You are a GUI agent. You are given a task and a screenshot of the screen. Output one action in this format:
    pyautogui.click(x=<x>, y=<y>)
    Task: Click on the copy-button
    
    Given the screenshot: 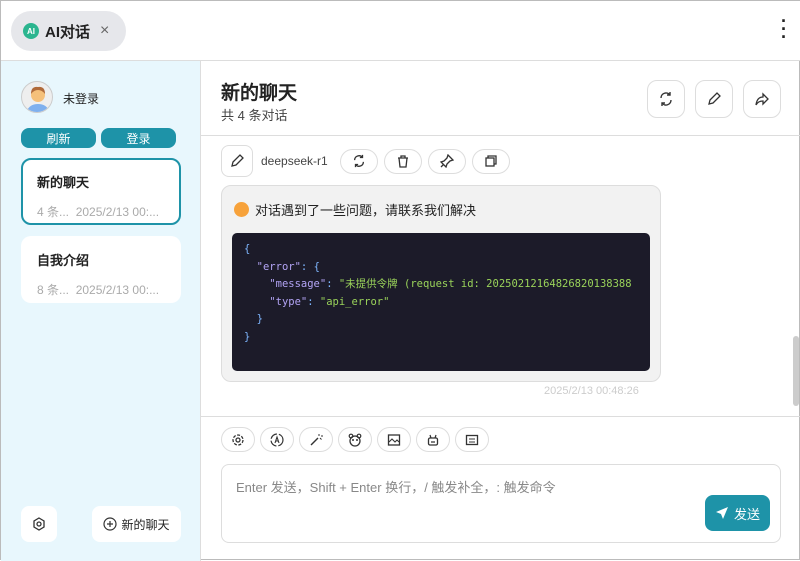 What is the action you would take?
    pyautogui.click(x=490, y=161)
    